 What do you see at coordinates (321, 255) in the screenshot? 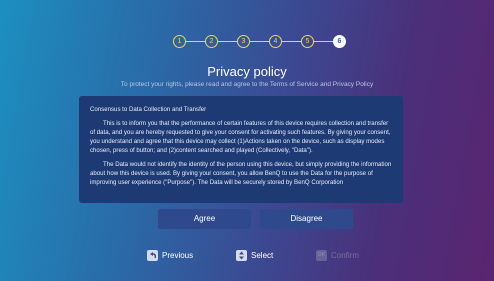
I see `ok-key-icon: OK` at bounding box center [321, 255].